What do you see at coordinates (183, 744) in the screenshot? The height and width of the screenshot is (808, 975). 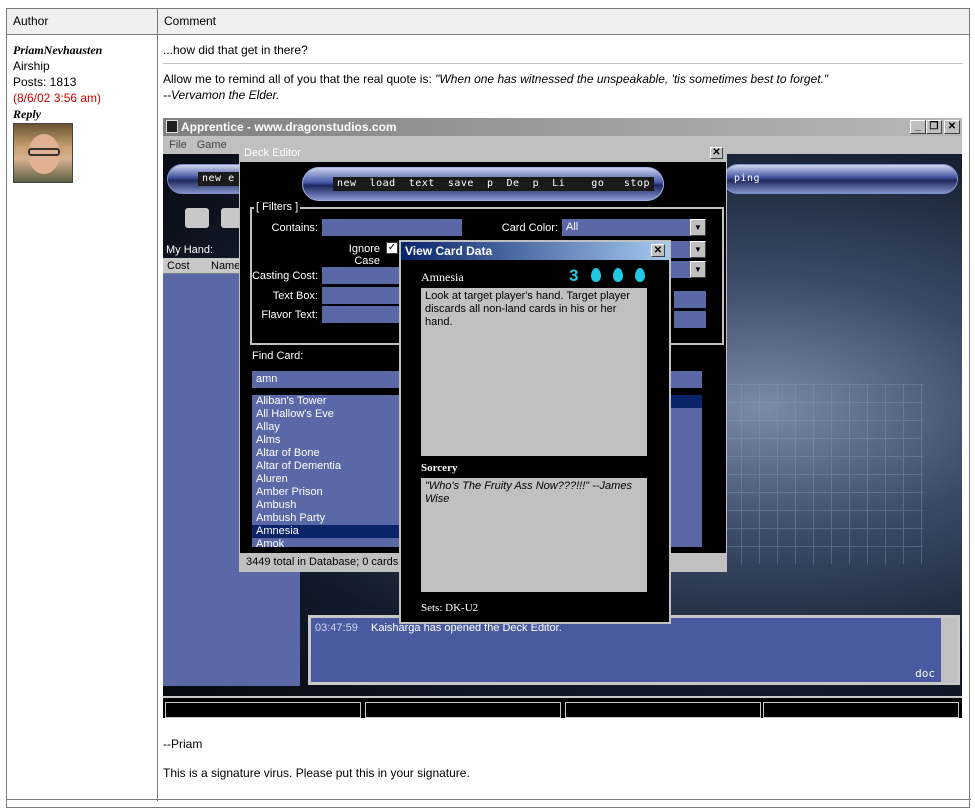 I see `post-signoff: --Priam` at bounding box center [183, 744].